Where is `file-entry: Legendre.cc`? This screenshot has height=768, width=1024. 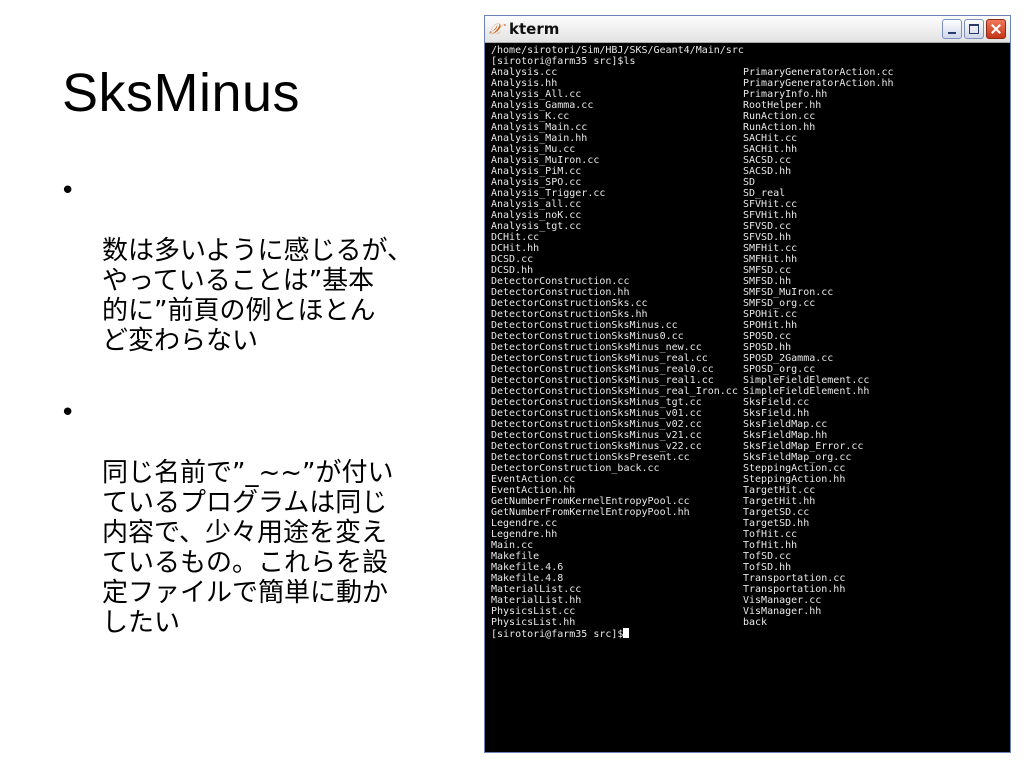 file-entry: Legendre.cc is located at coordinates (524, 523).